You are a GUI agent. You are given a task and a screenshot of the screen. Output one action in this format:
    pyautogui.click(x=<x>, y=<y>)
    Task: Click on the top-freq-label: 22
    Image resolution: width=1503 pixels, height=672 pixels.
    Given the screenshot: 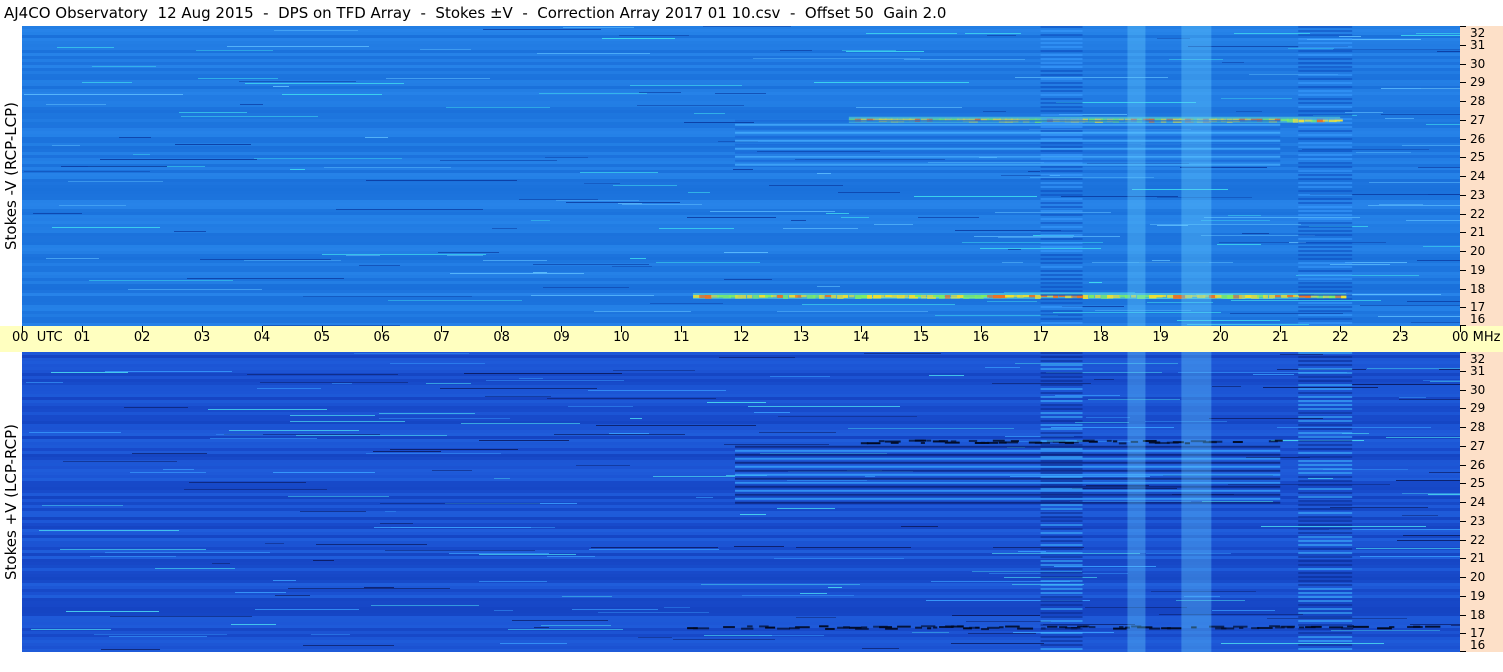 What is the action you would take?
    pyautogui.click(x=1478, y=213)
    